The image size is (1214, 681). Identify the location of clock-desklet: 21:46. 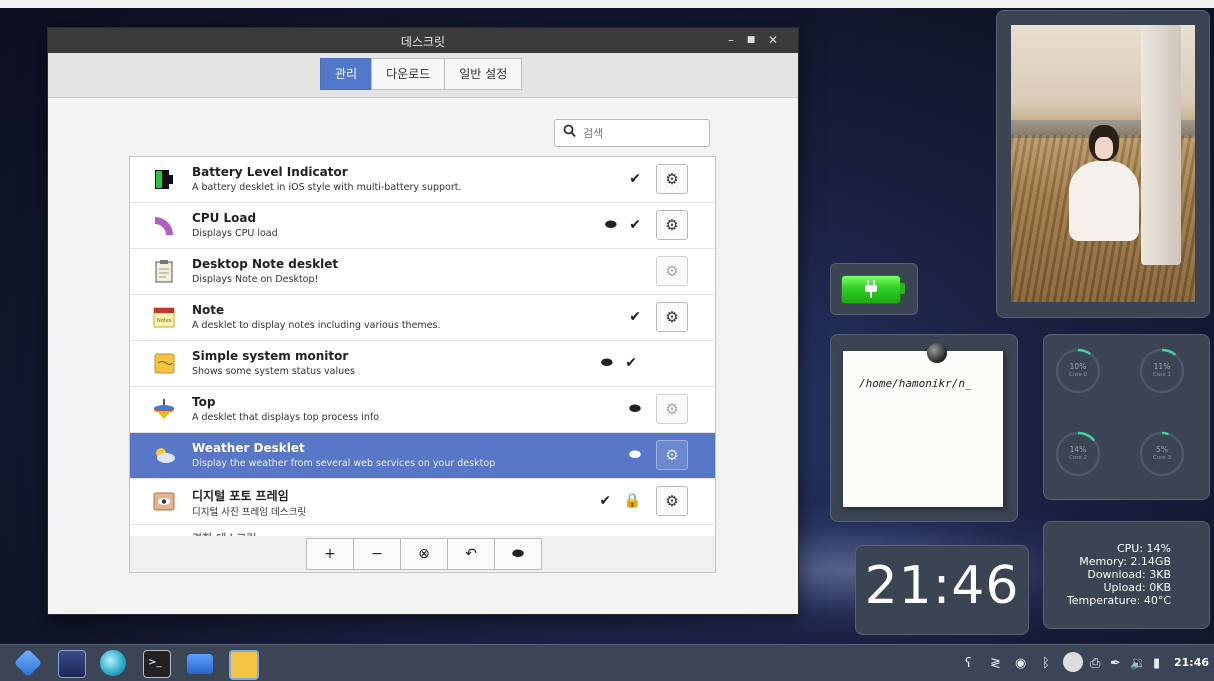
(942, 590).